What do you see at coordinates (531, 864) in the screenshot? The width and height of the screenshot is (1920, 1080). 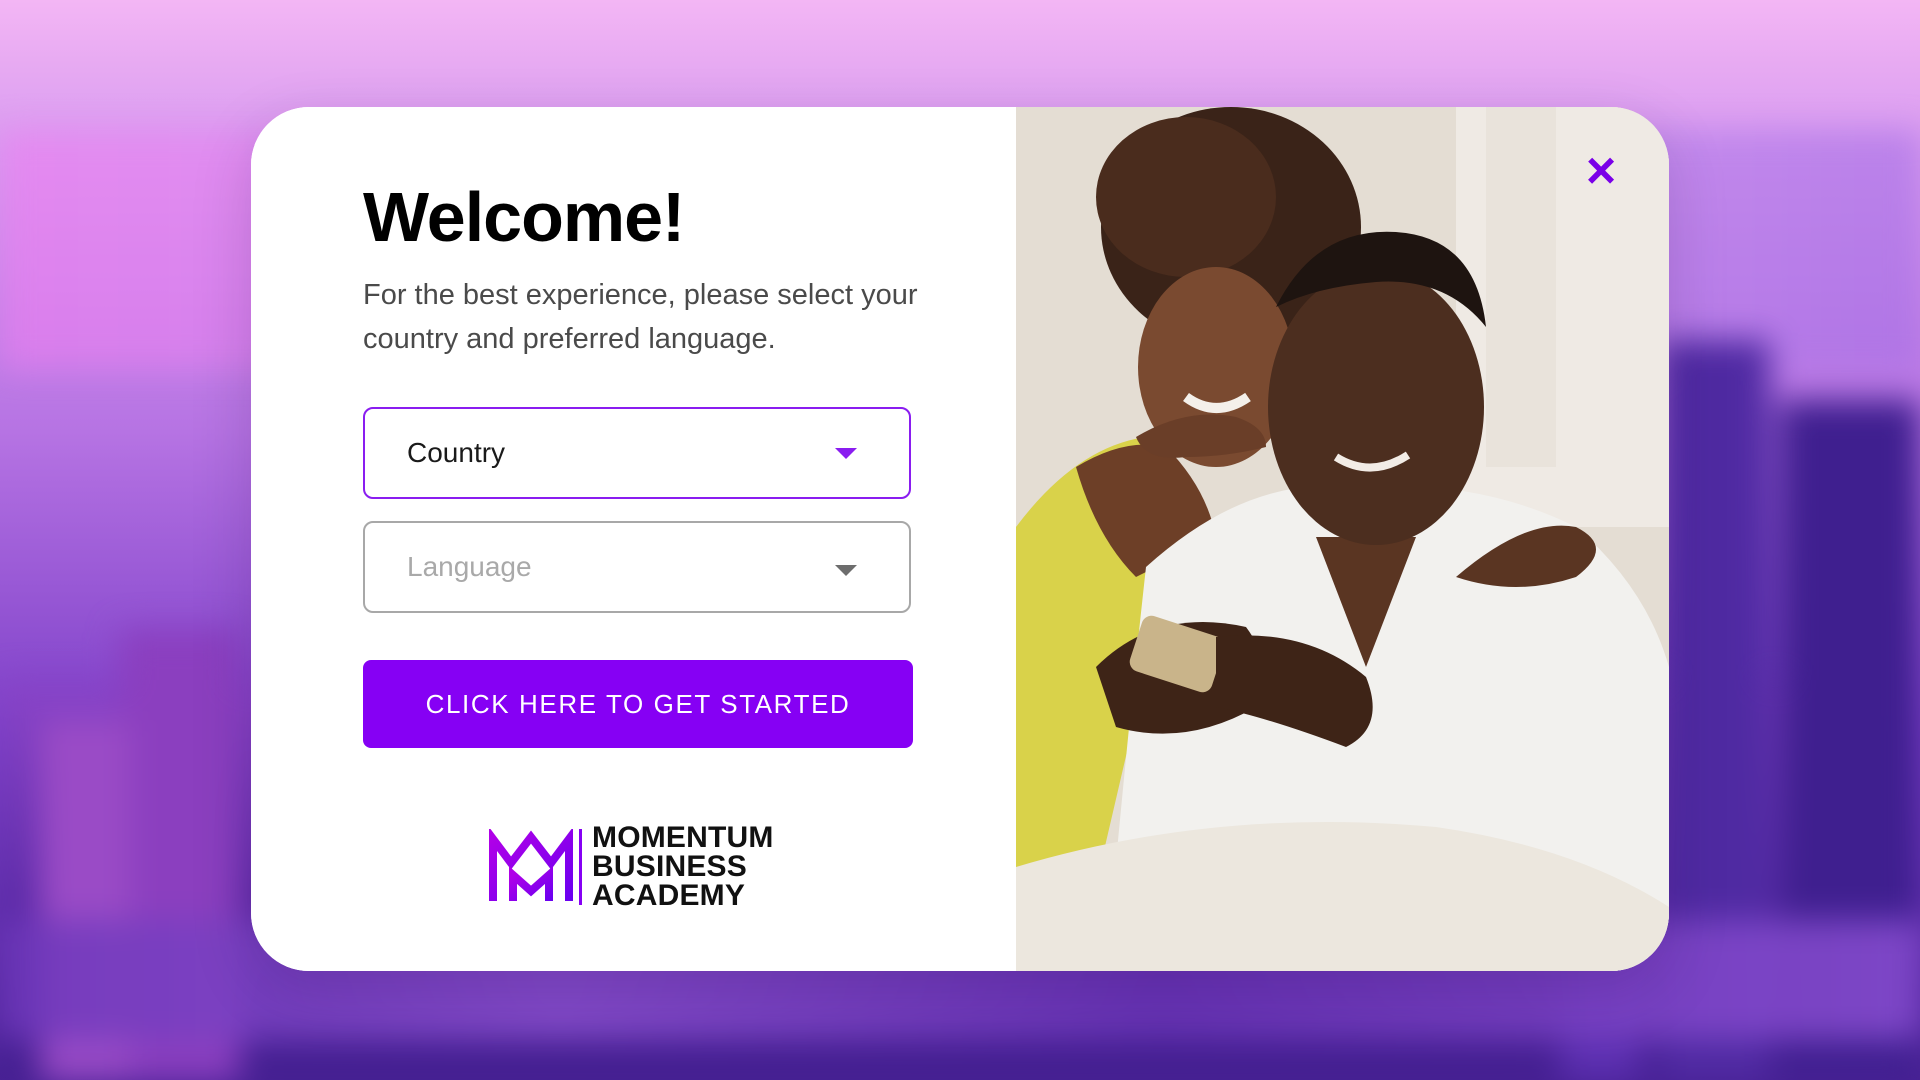 I see `mba-monogram-logo` at bounding box center [531, 864].